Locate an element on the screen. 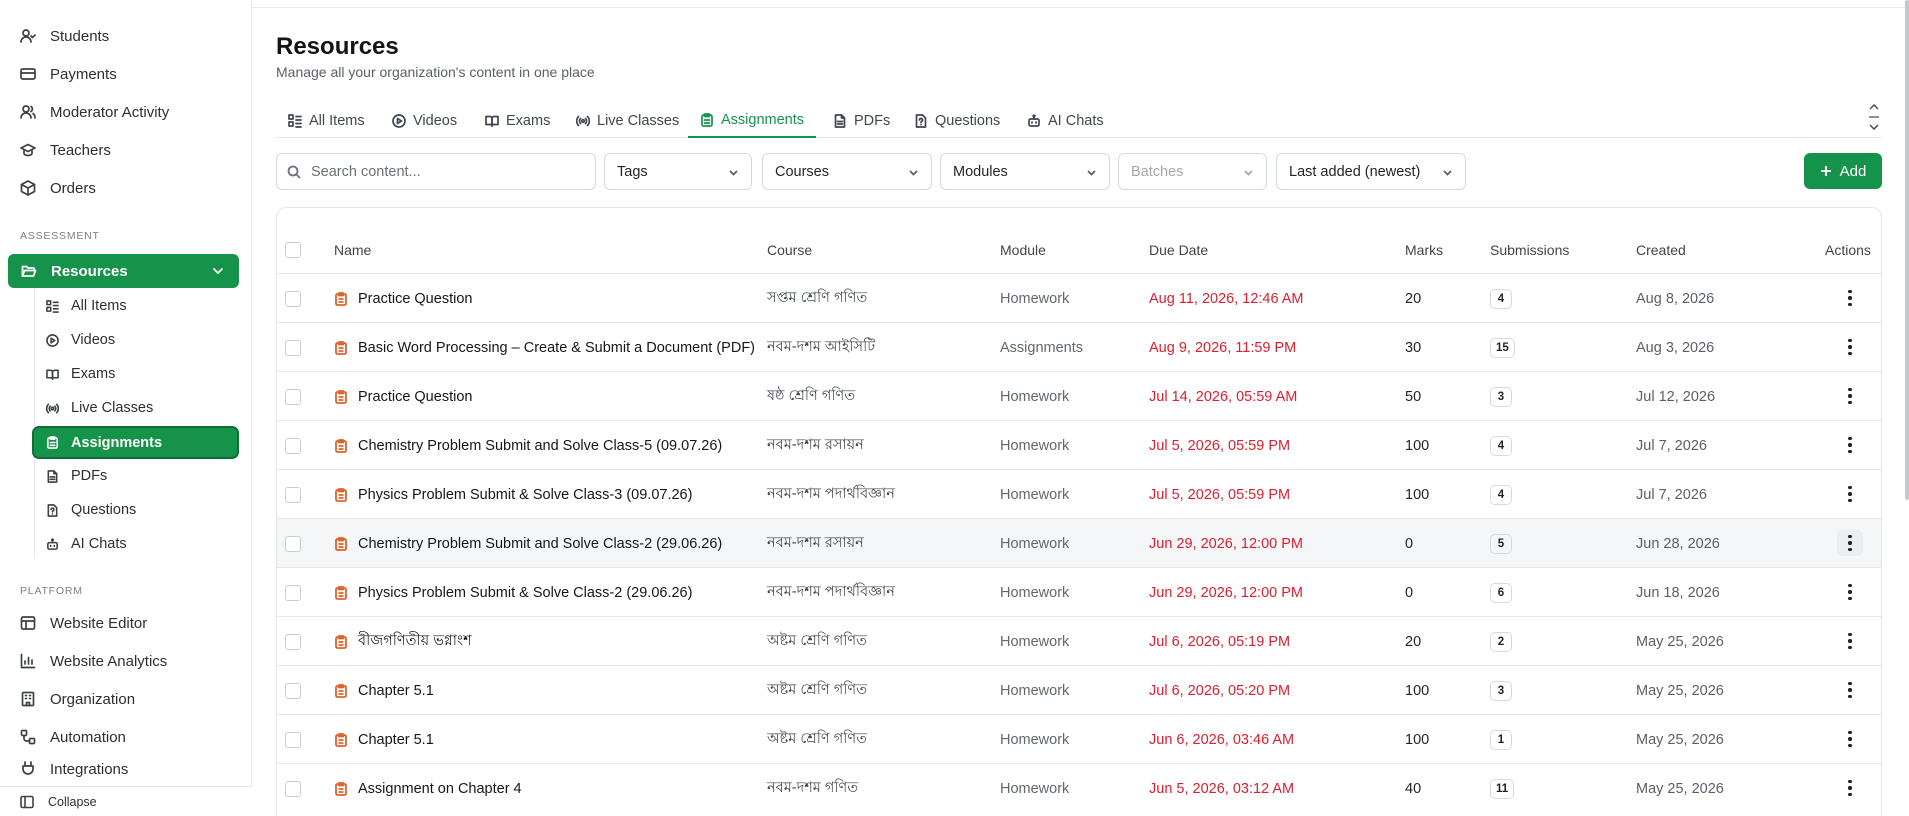 The width and height of the screenshot is (1909, 816). created-cell: May 25, 2026 is located at coordinates (1680, 641).